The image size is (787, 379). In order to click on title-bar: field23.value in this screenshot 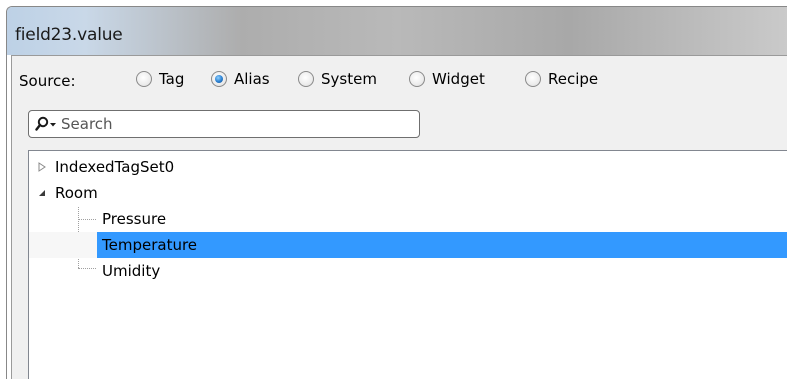, I will do `click(397, 31)`.